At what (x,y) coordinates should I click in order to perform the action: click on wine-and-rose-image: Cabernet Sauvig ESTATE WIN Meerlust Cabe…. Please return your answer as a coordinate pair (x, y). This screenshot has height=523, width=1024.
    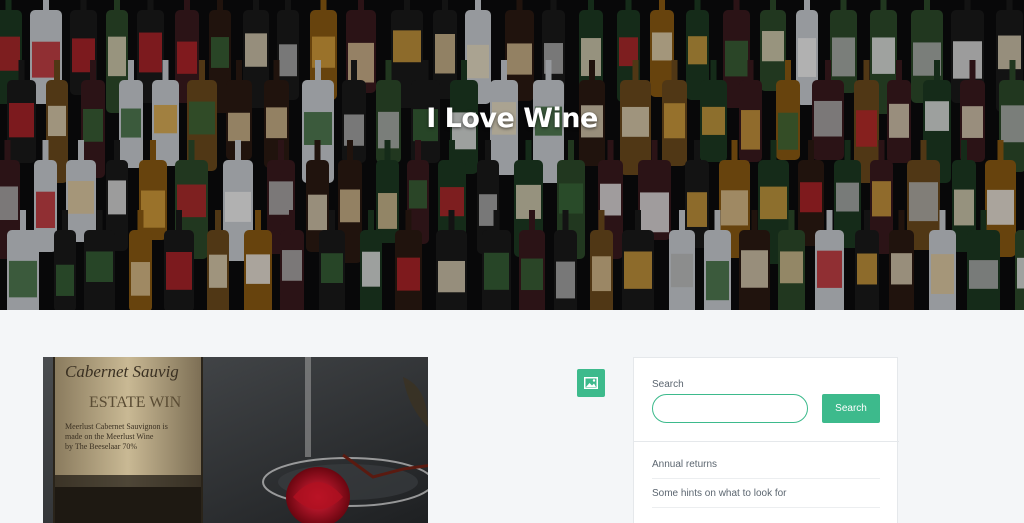
    Looking at the image, I should click on (235, 440).